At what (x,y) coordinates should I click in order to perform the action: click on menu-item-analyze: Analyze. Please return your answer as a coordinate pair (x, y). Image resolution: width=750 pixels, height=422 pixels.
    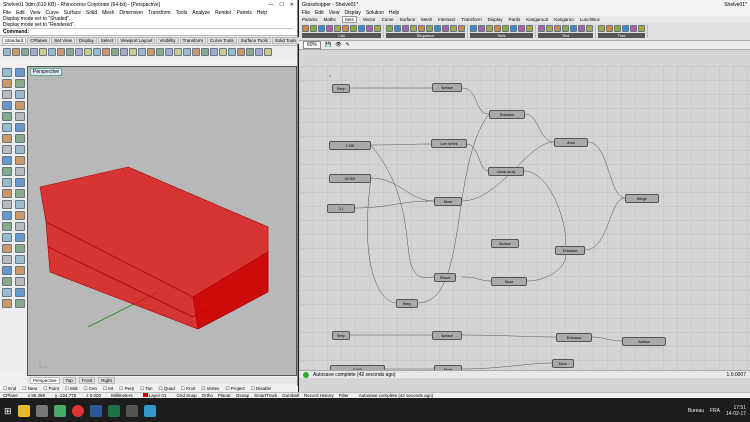
    Looking at the image, I should click on (201, 13).